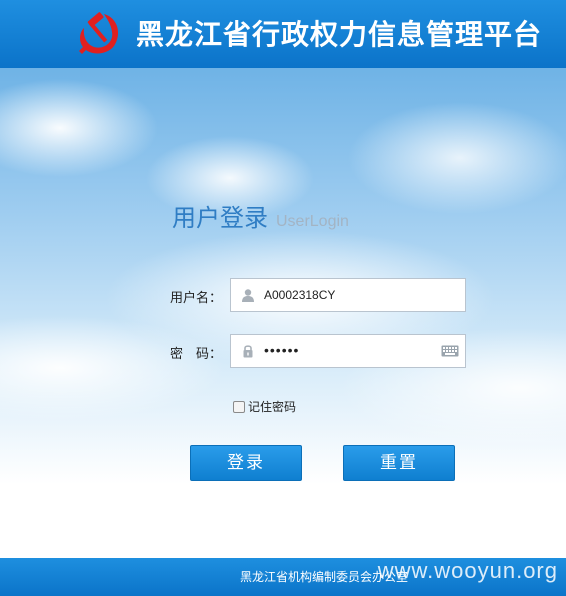 This screenshot has height=596, width=566. What do you see at coordinates (196, 298) in the screenshot?
I see `username-label: 用户名：` at bounding box center [196, 298].